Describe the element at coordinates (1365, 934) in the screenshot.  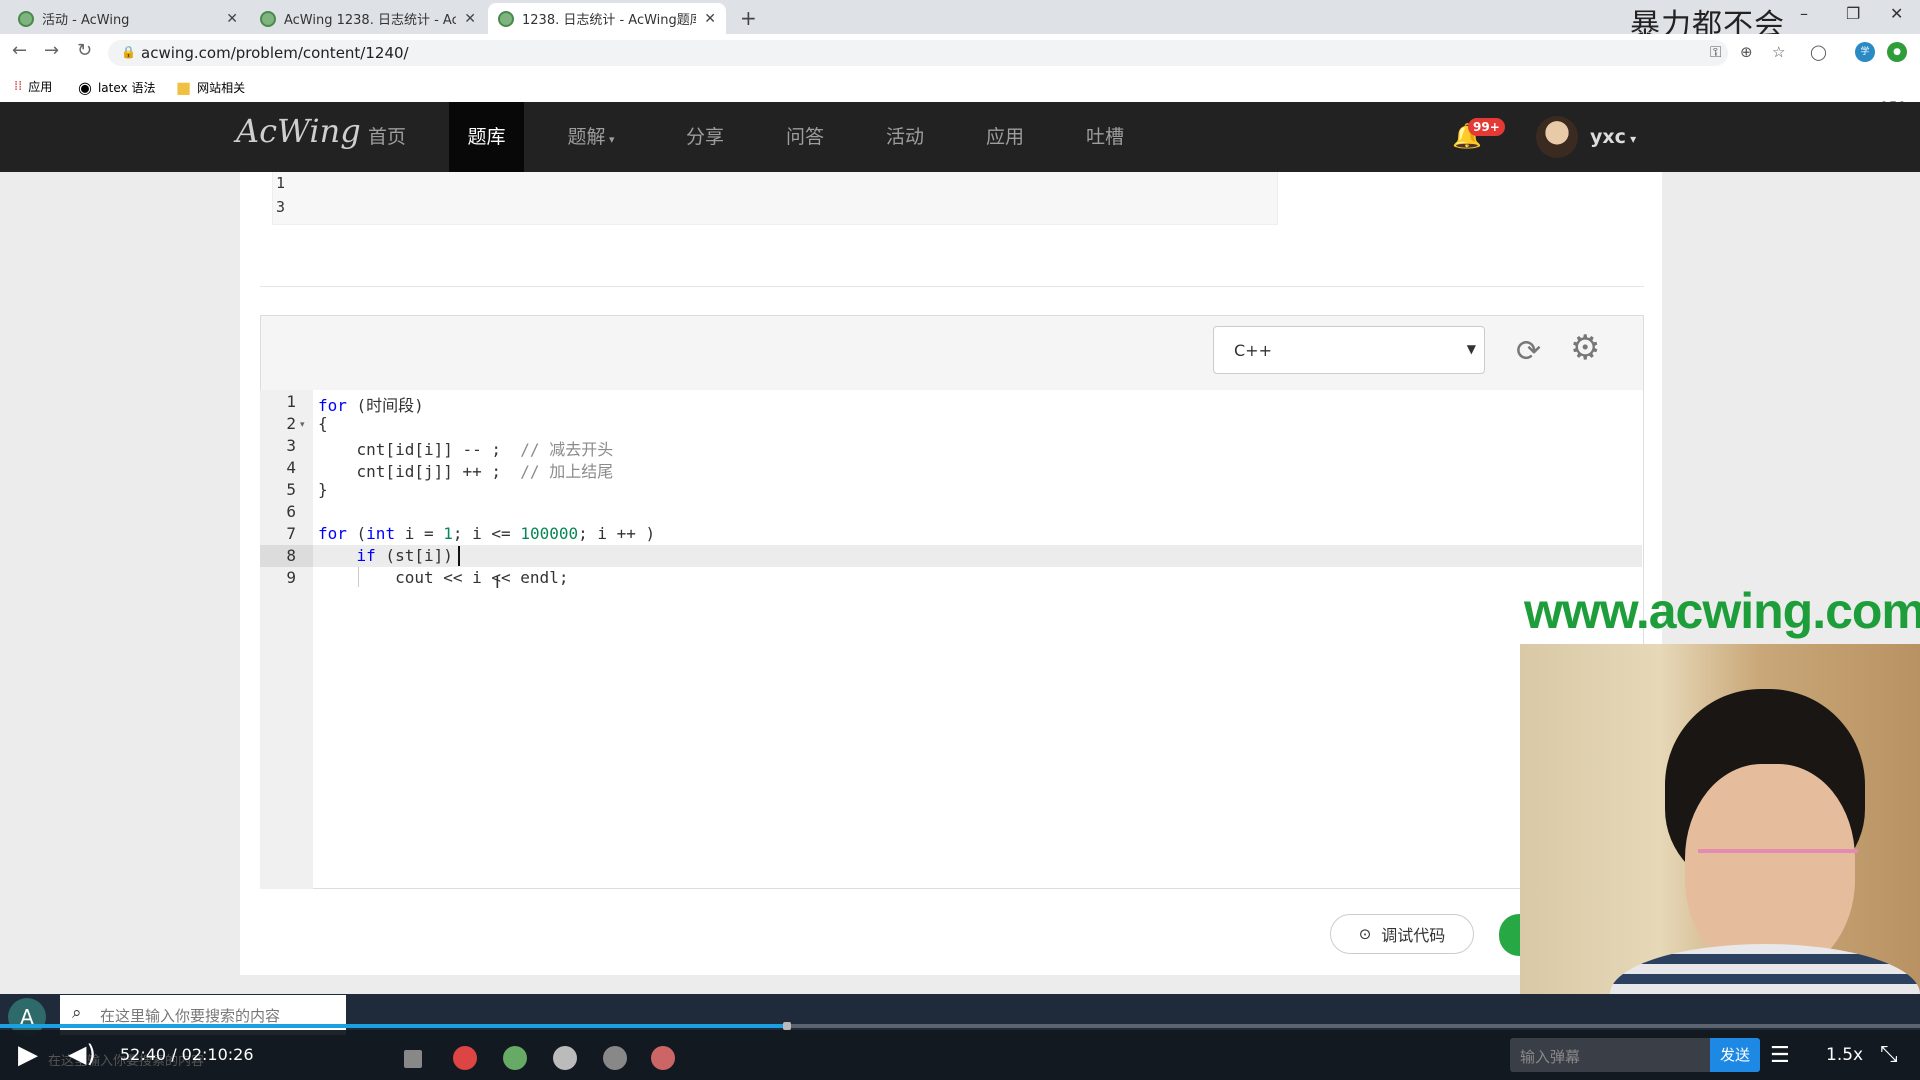
I see `play-circle-icon: ⊙` at that location.